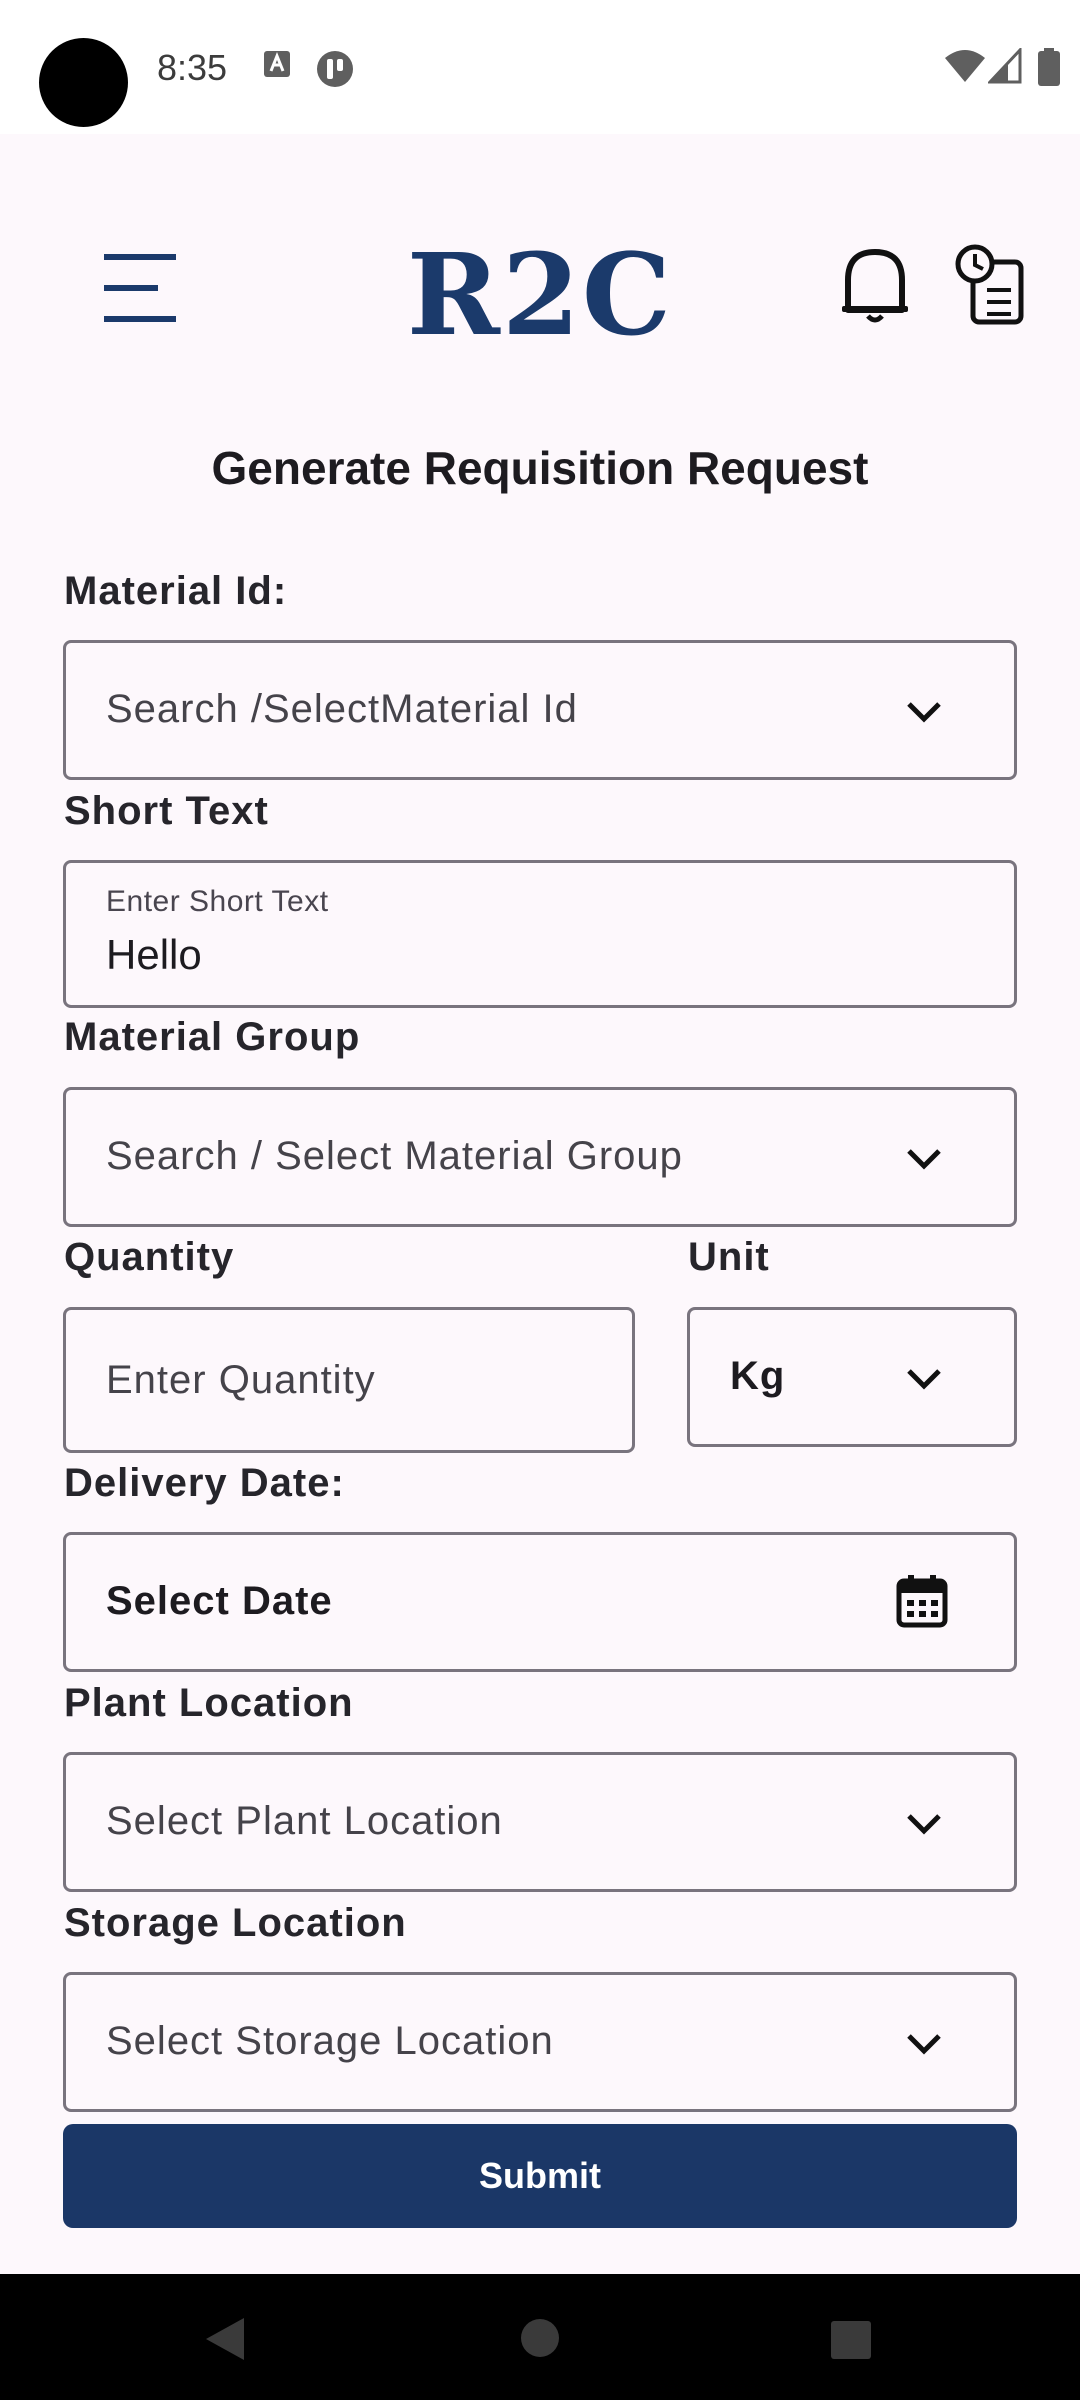 This screenshot has height=2400, width=1080. Describe the element at coordinates (204, 1483) in the screenshot. I see `delivery-date-label: Delivery Date:` at that location.